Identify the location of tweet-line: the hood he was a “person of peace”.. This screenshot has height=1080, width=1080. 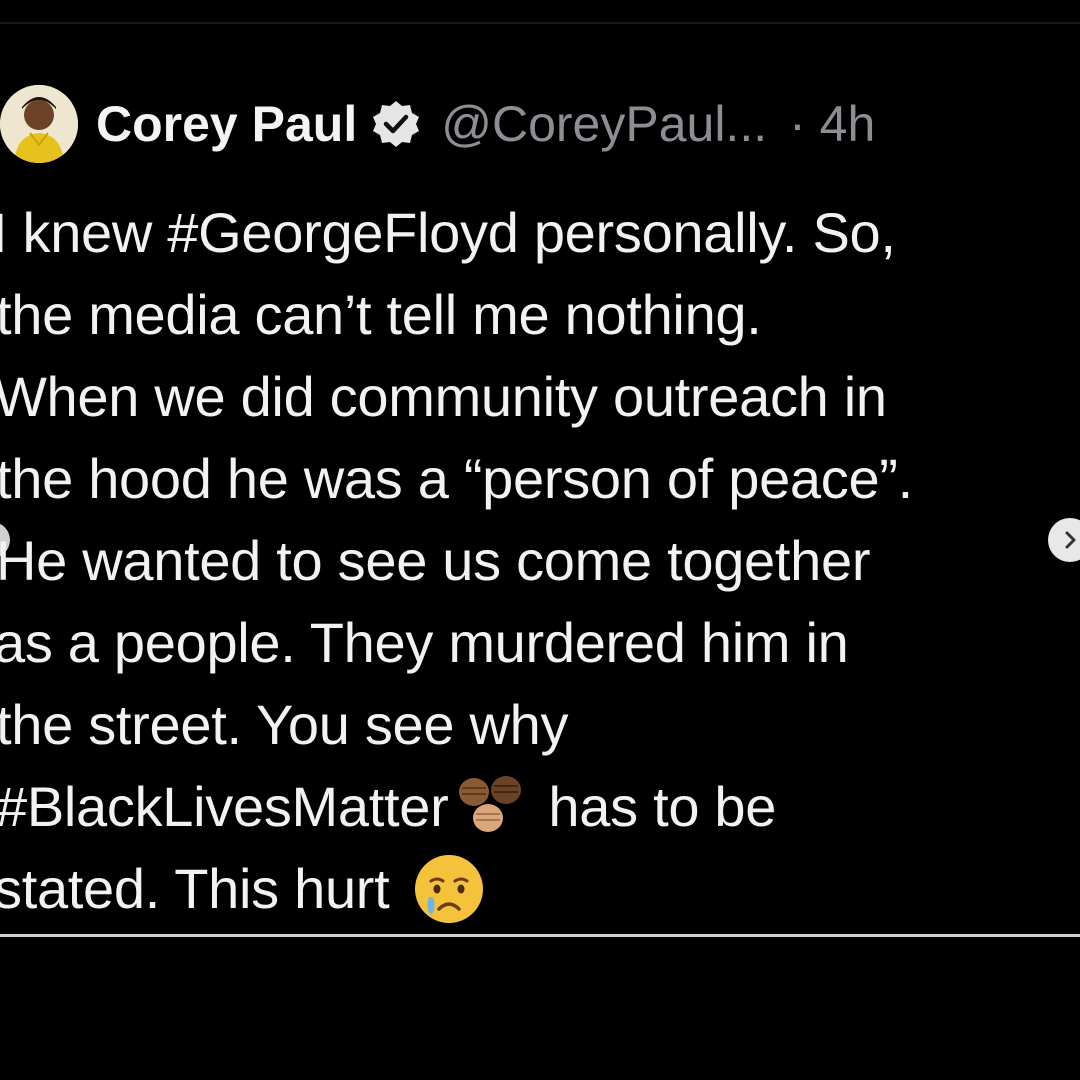
(456, 478).